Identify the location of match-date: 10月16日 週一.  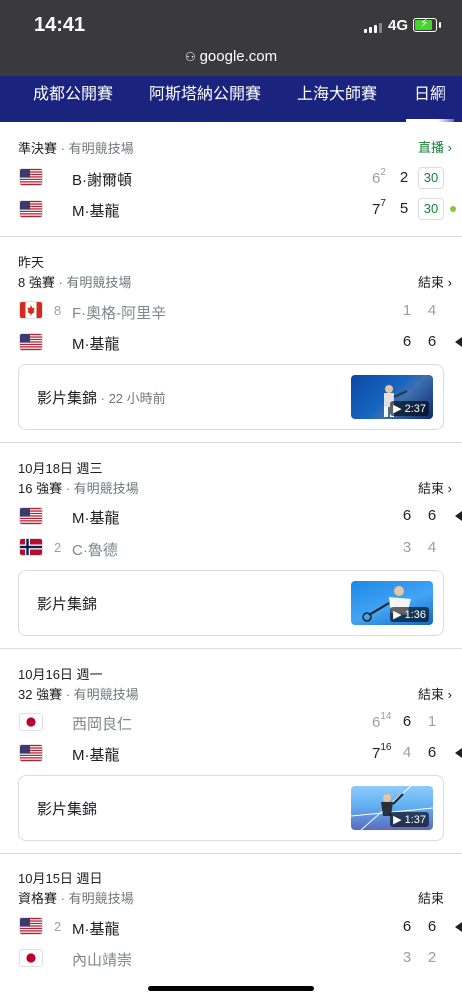
(60, 674).